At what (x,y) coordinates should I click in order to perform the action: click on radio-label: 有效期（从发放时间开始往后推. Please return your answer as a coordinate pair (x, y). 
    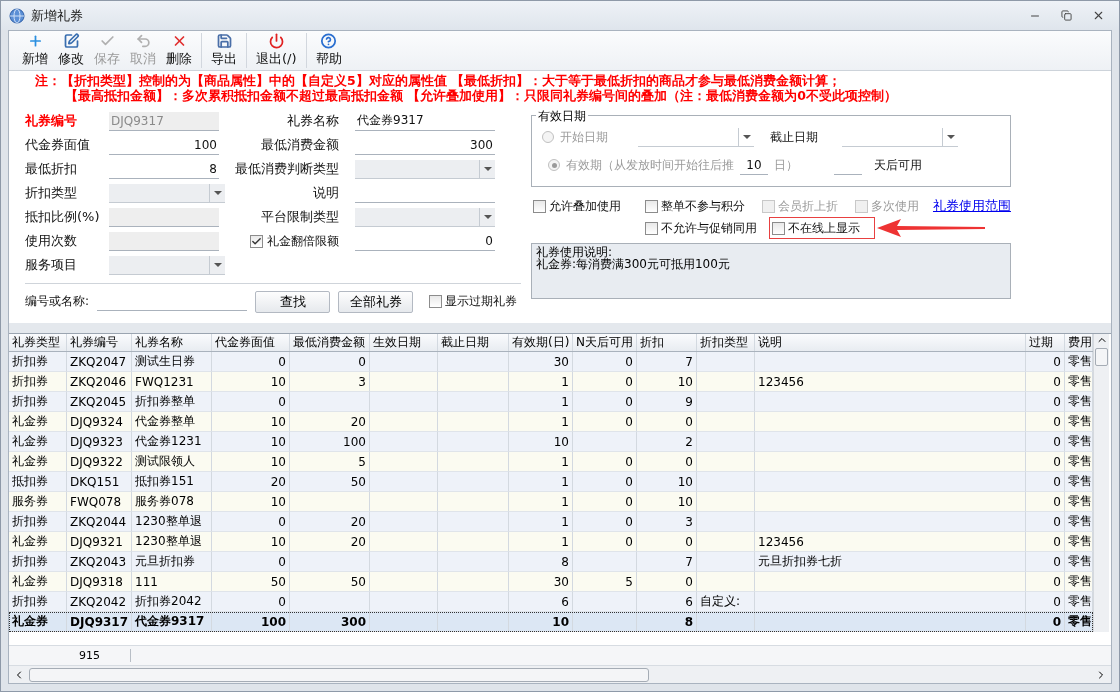
    Looking at the image, I should click on (650, 165).